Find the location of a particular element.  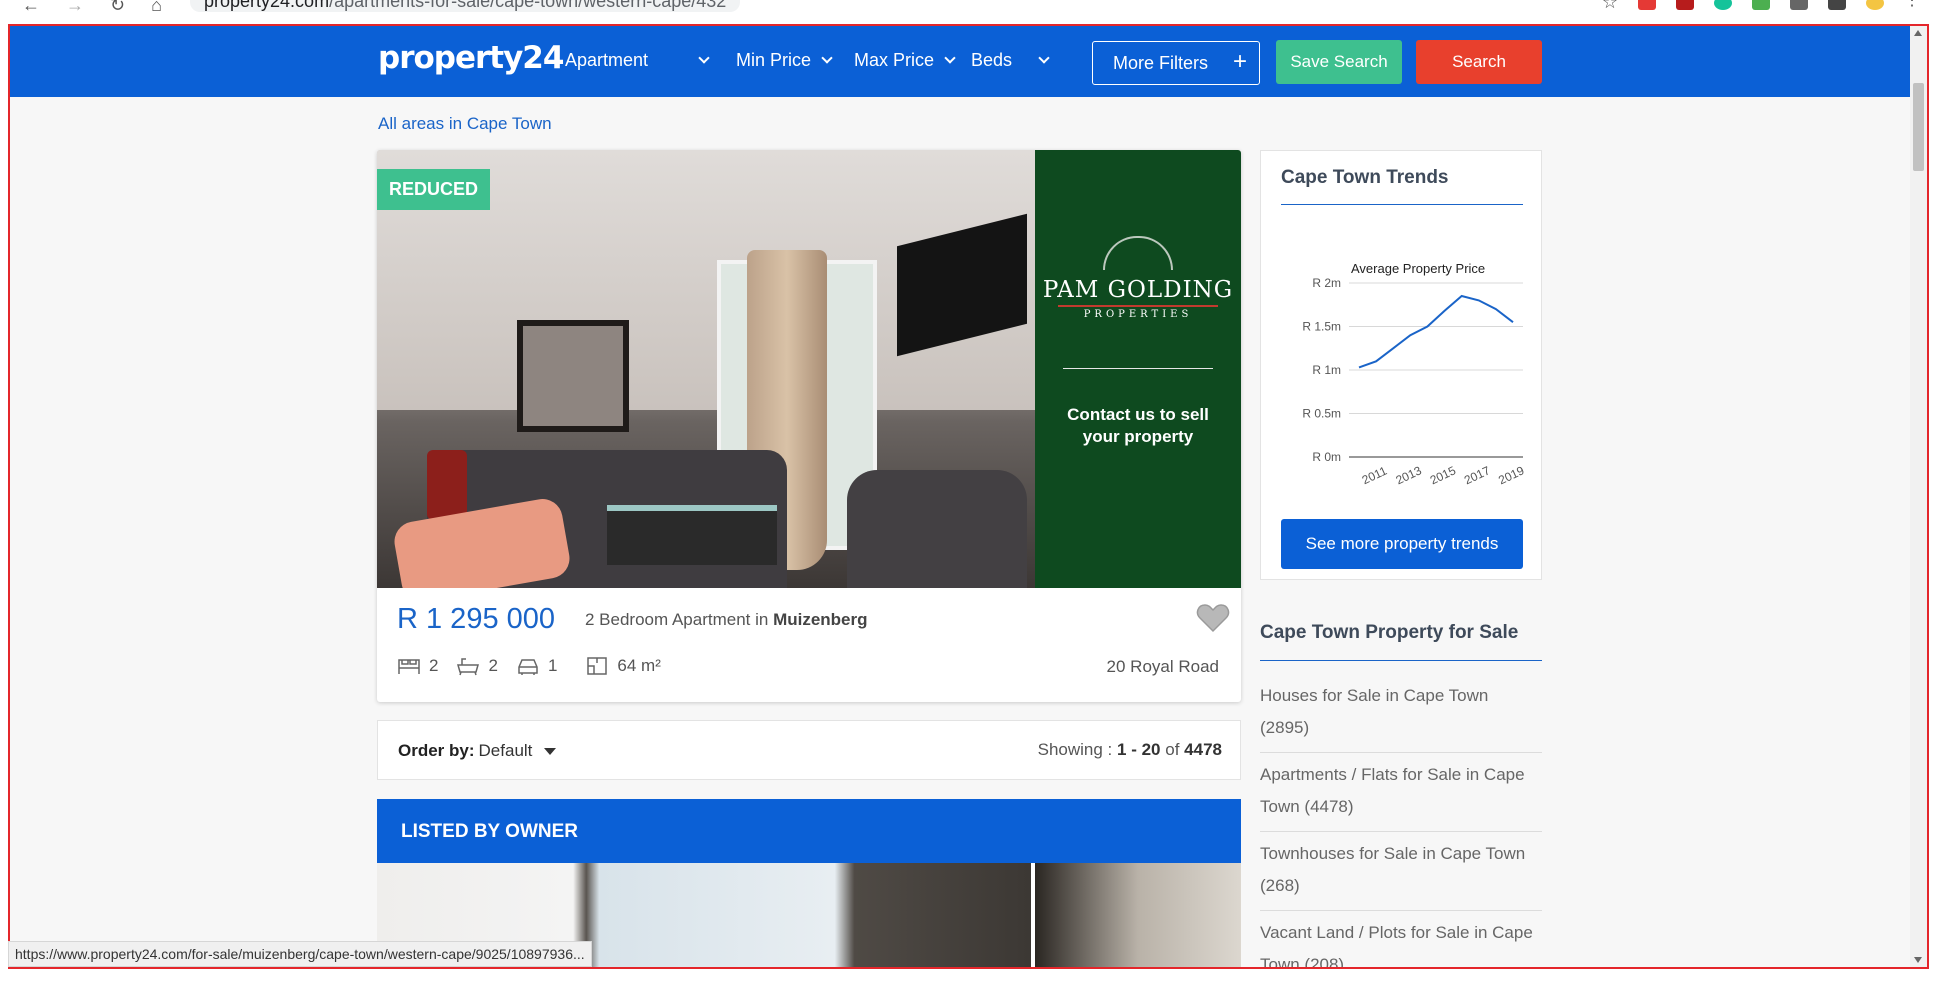

listing-suburb: Muizenberg is located at coordinates (820, 619).